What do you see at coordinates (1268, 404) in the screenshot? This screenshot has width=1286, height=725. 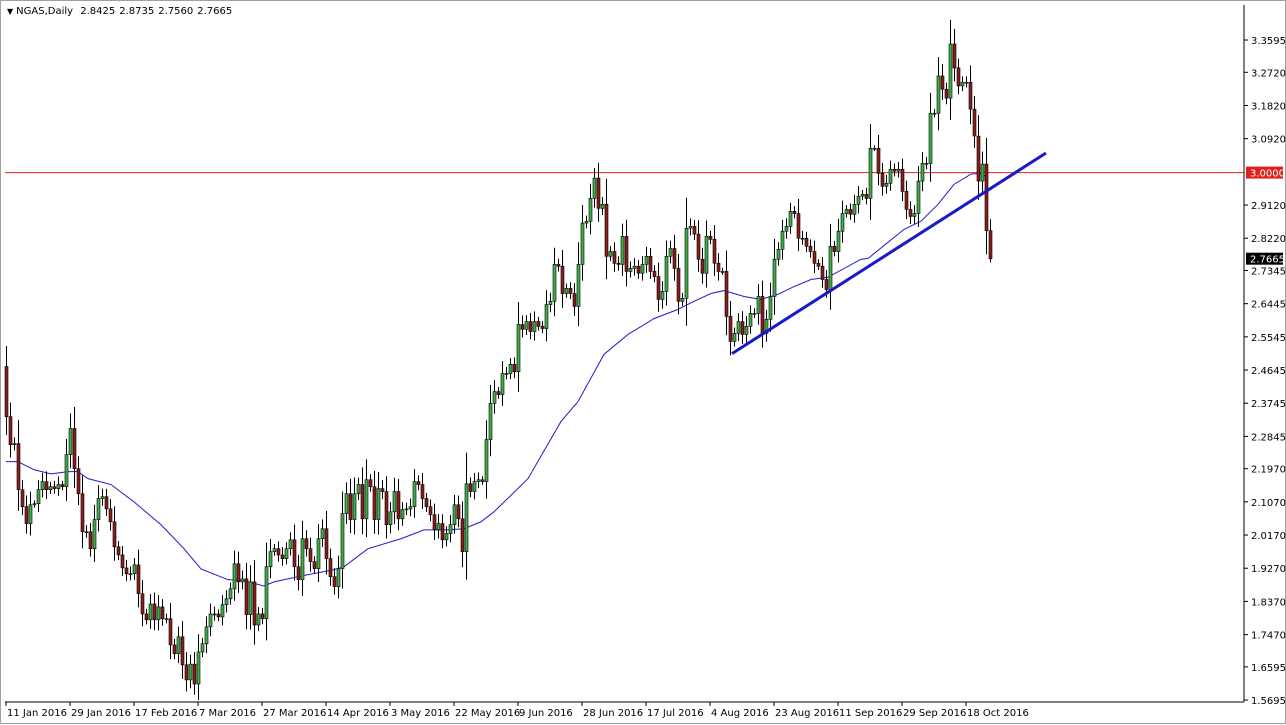 I see `y-tick-label: 2.3745` at bounding box center [1268, 404].